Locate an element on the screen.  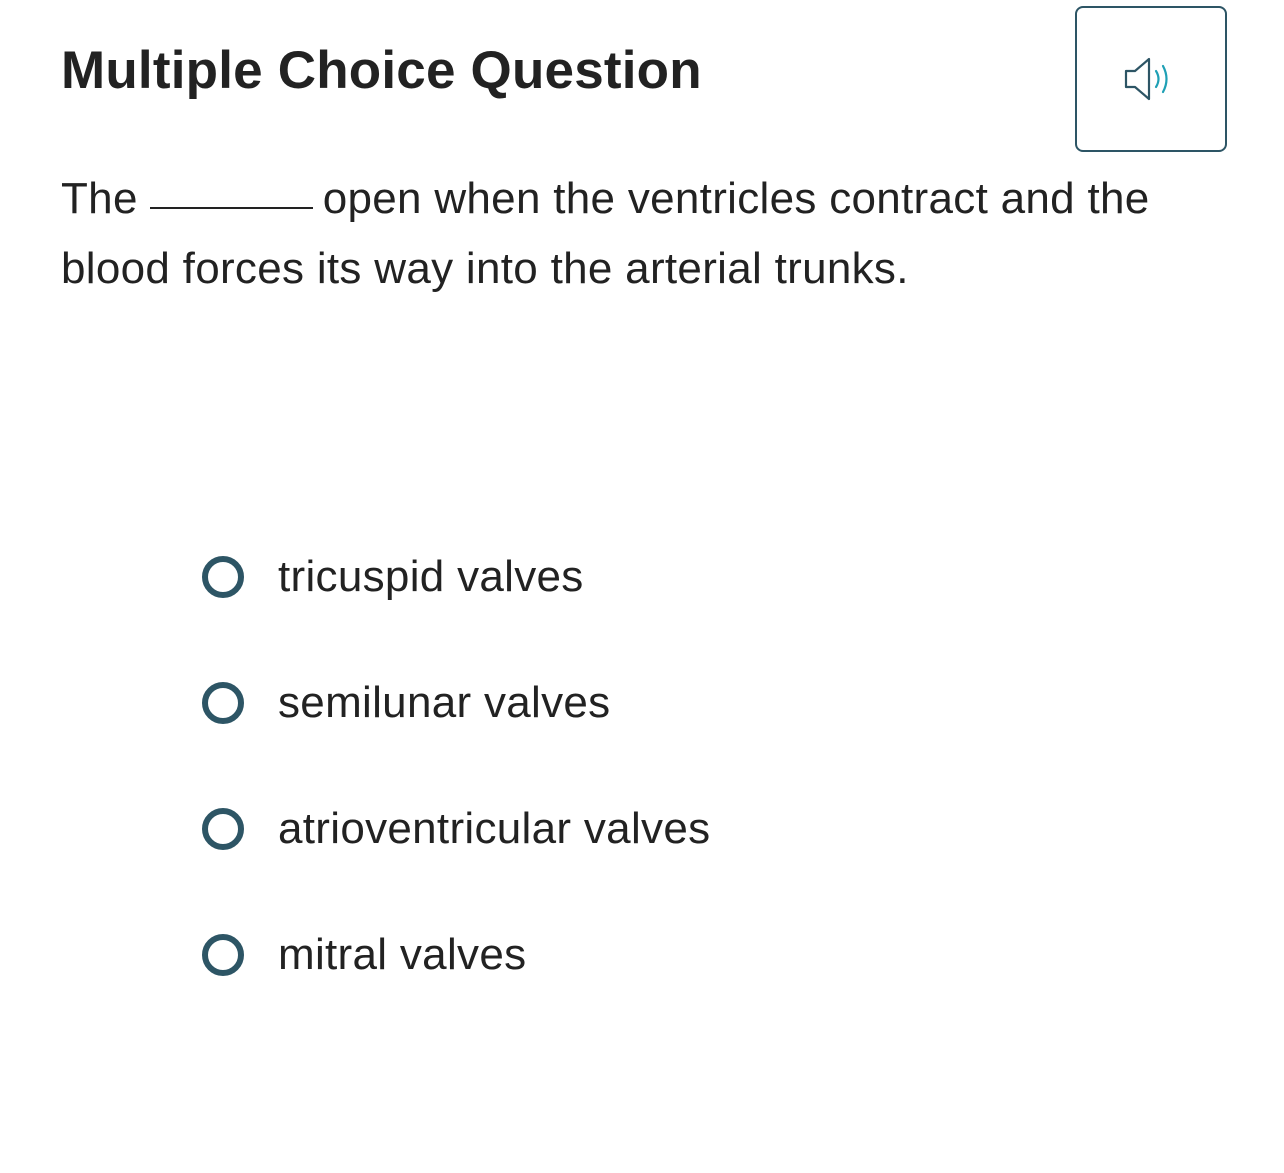
option-label: tricuspid valves is located at coordinates (431, 576).